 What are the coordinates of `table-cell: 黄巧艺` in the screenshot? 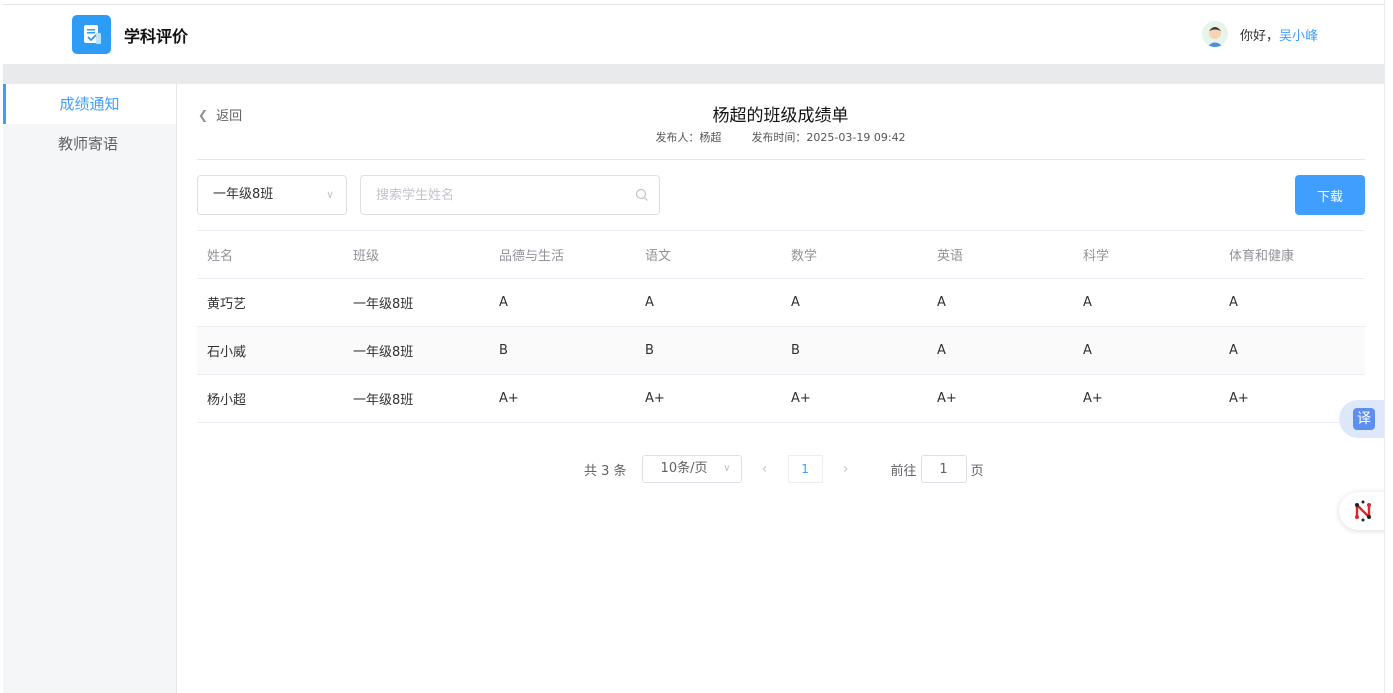 It's located at (227, 304).